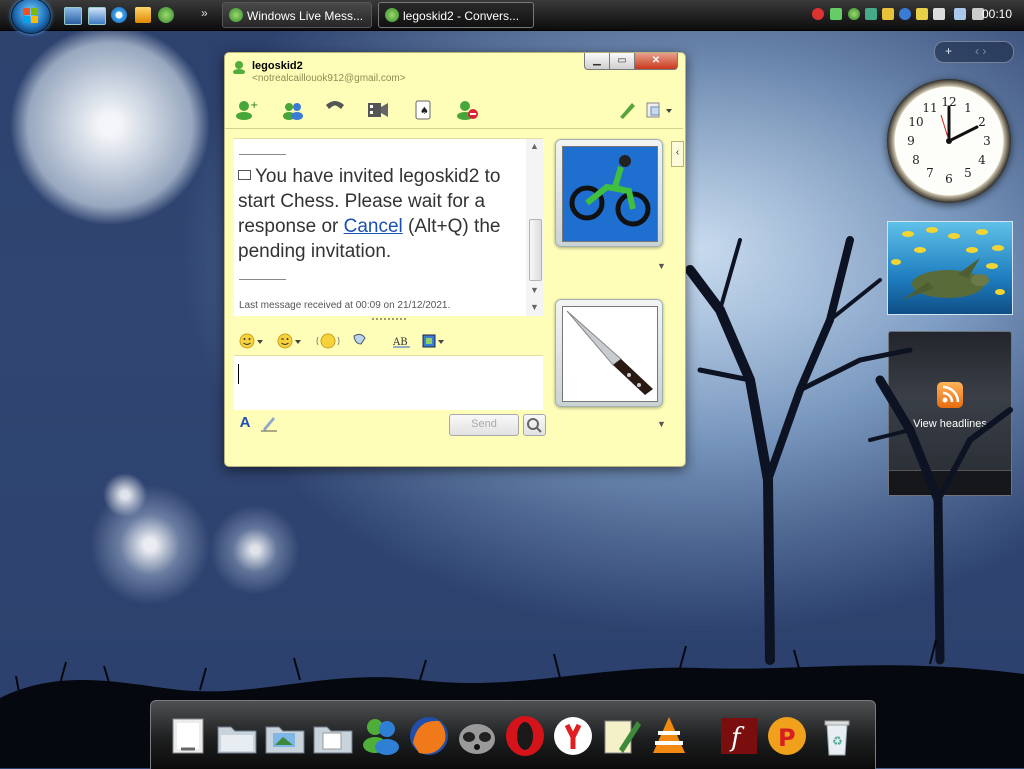 The height and width of the screenshot is (769, 1024). I want to click on shield-icon, so click(818, 14).